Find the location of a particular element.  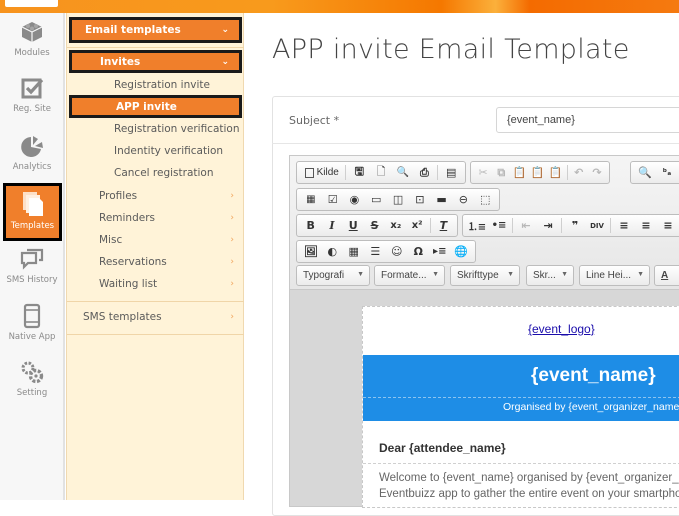

textarea-icon: ◫ is located at coordinates (398, 200).